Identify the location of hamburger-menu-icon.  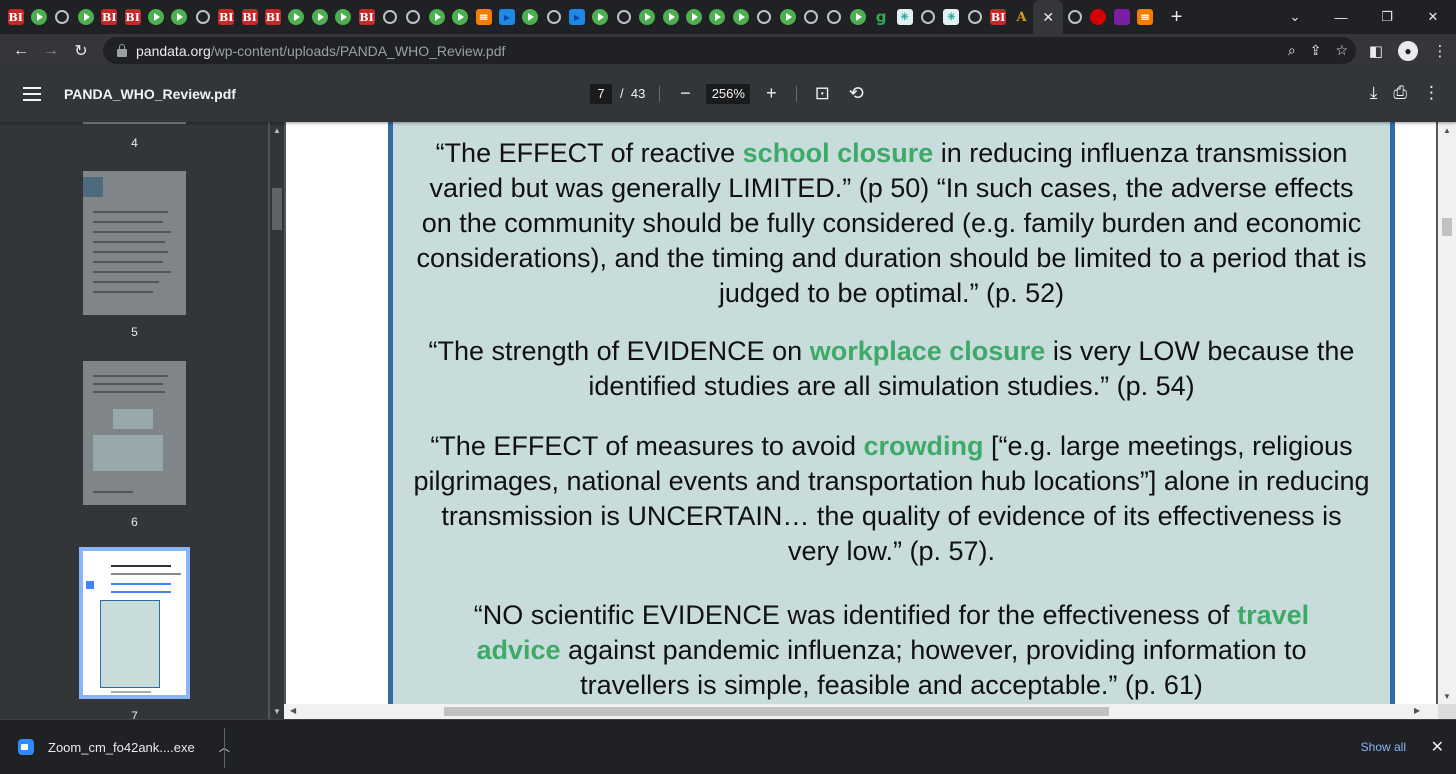
(32, 94).